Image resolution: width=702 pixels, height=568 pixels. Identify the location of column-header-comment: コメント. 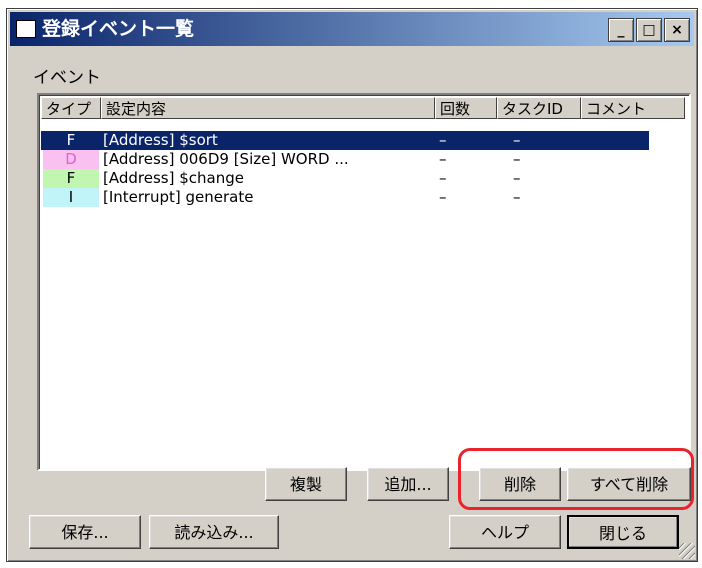
(633, 108).